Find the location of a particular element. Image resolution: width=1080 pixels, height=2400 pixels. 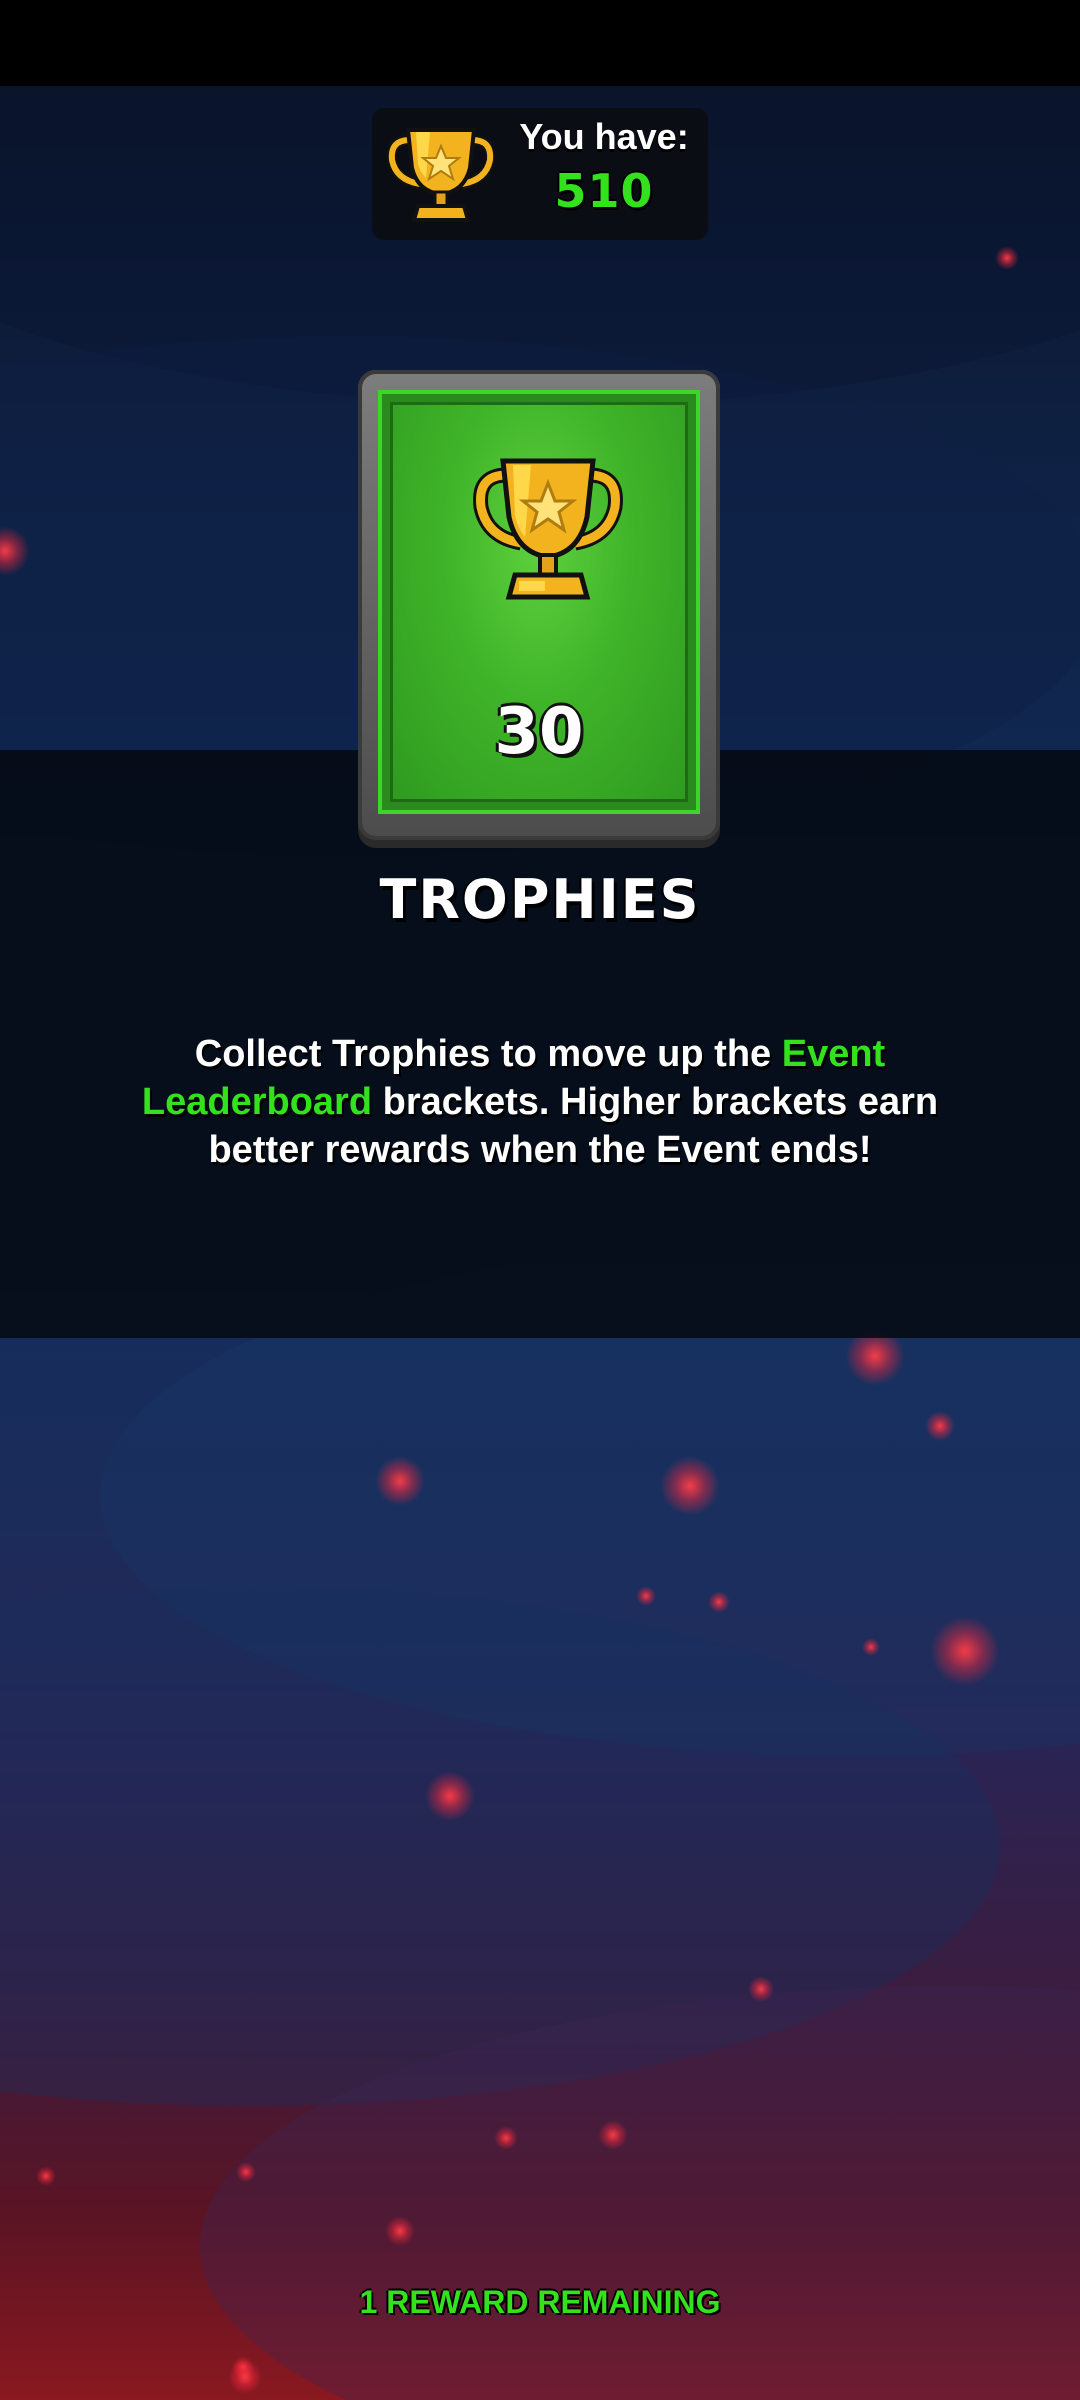

description-text: Collect Trophies to move up the is located at coordinates (488, 1054).